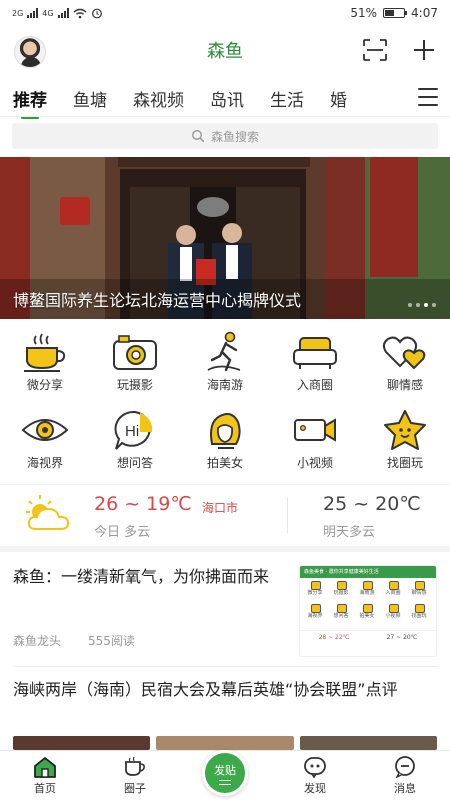 Image resolution: width=450 pixels, height=800 pixels. Describe the element at coordinates (220, 508) in the screenshot. I see `city-name: 海口市` at that location.